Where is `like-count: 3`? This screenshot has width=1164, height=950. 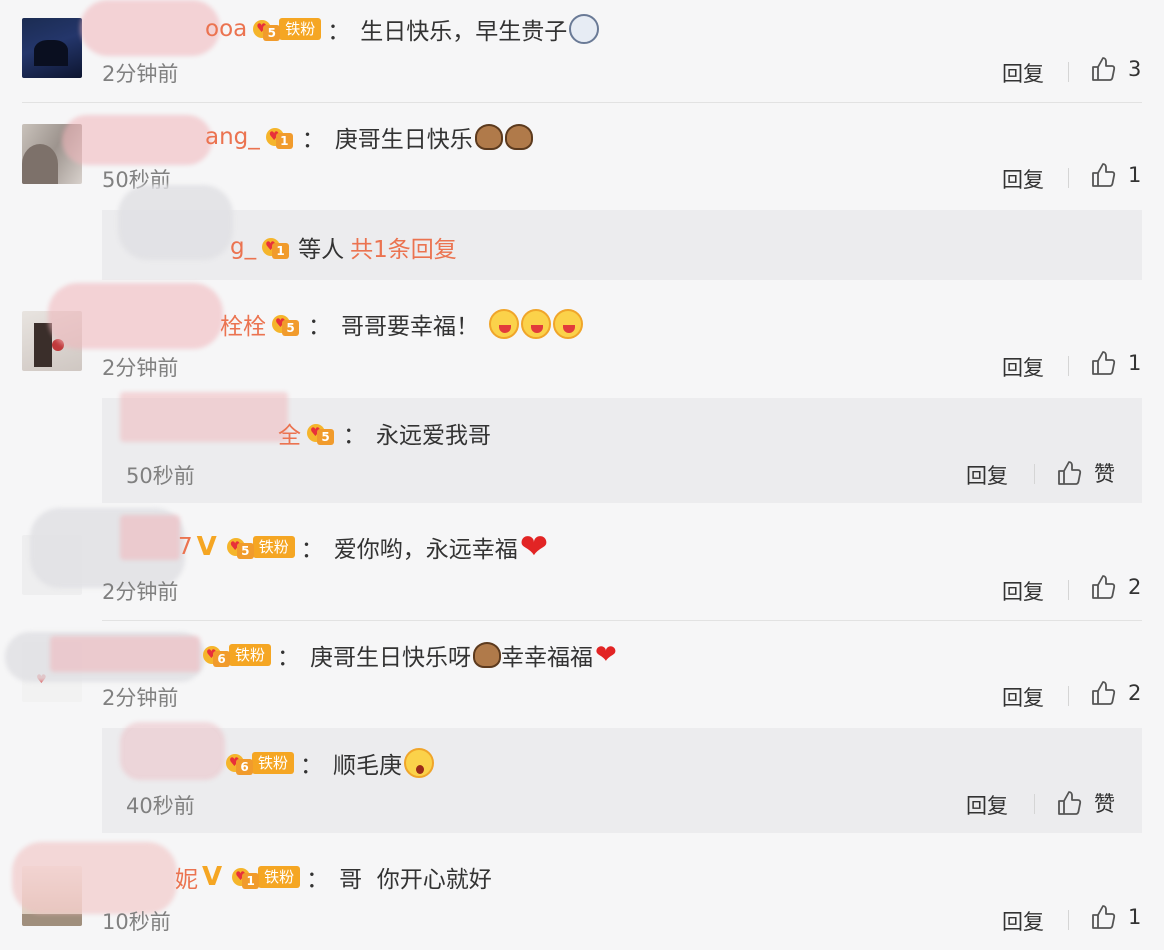
like-count: 3 is located at coordinates (1135, 69).